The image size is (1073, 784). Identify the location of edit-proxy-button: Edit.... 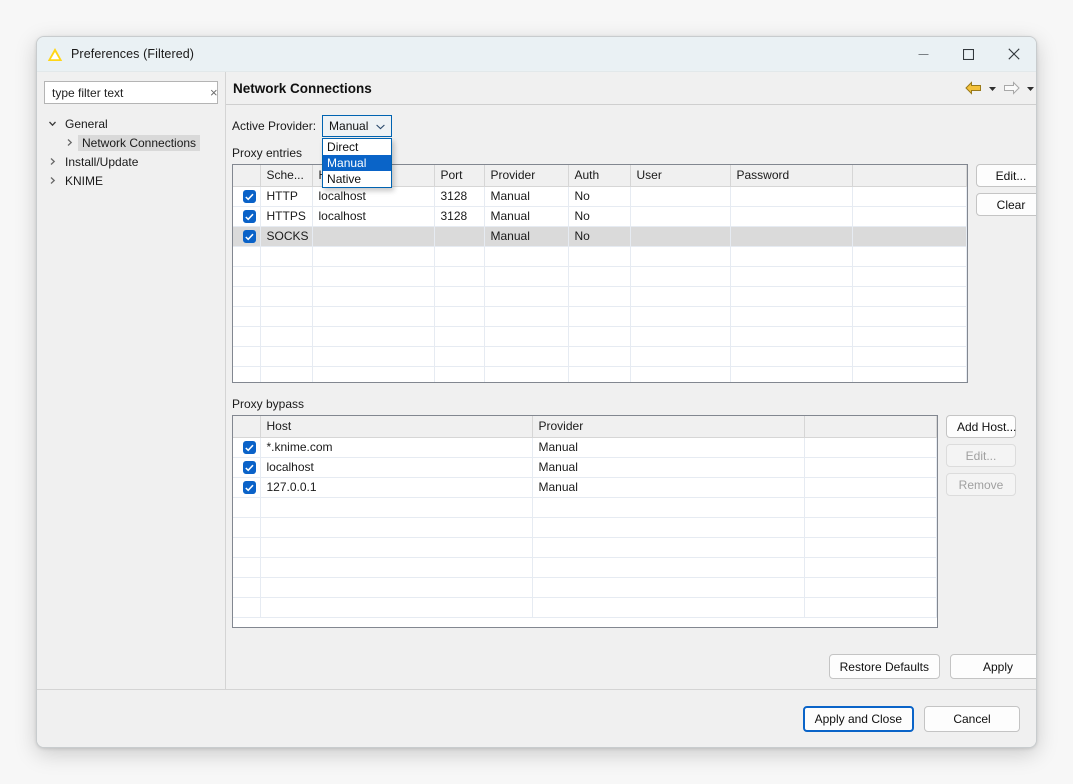
(1006, 175).